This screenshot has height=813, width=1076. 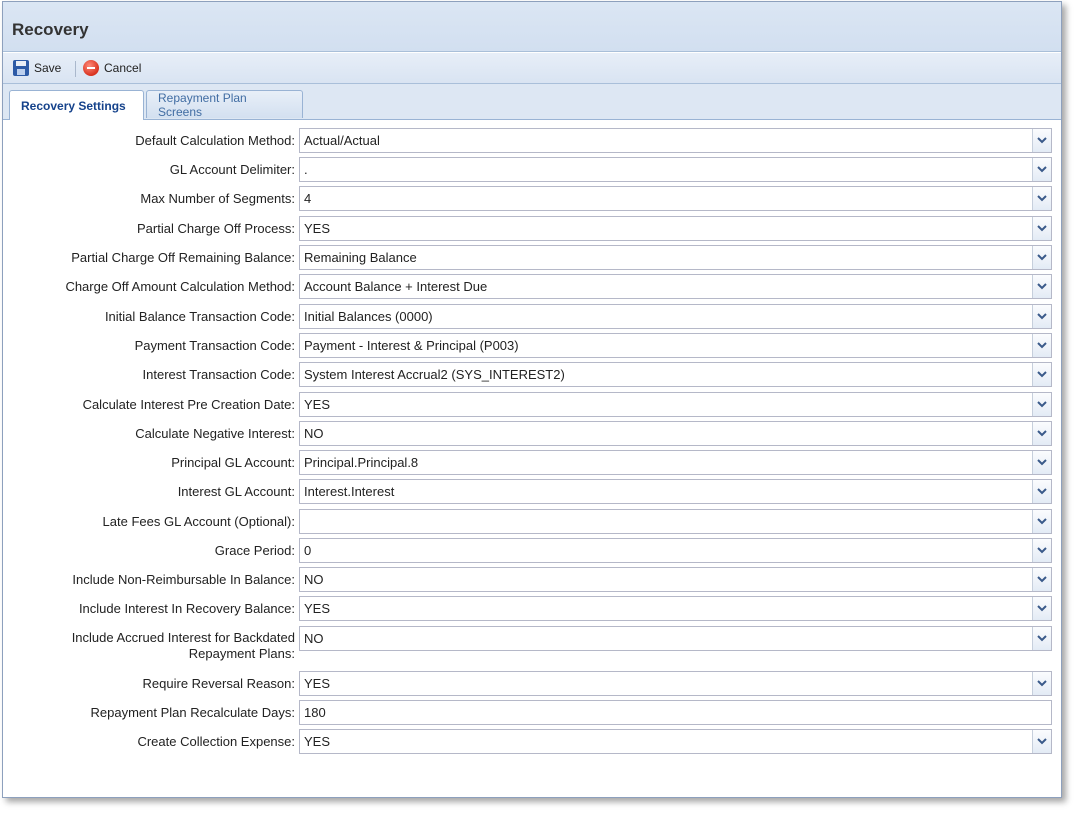 What do you see at coordinates (183, 637) in the screenshot?
I see `field-label-line: Include Accrued Interest for Backdated` at bounding box center [183, 637].